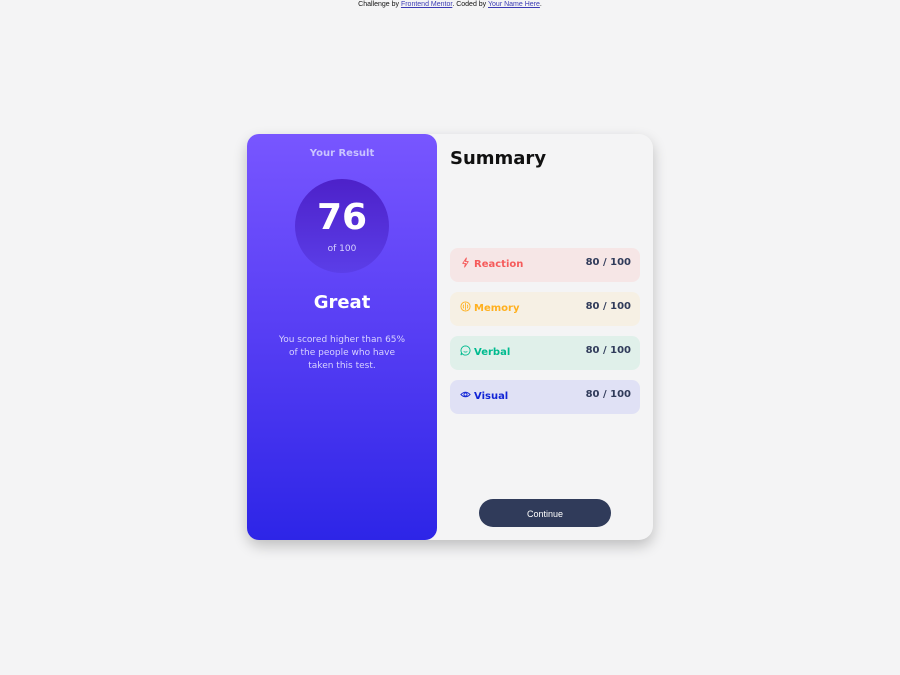 The image size is (900, 675). What do you see at coordinates (426, 4) in the screenshot?
I see `frontend-mentor-link: Frontend Mentor` at bounding box center [426, 4].